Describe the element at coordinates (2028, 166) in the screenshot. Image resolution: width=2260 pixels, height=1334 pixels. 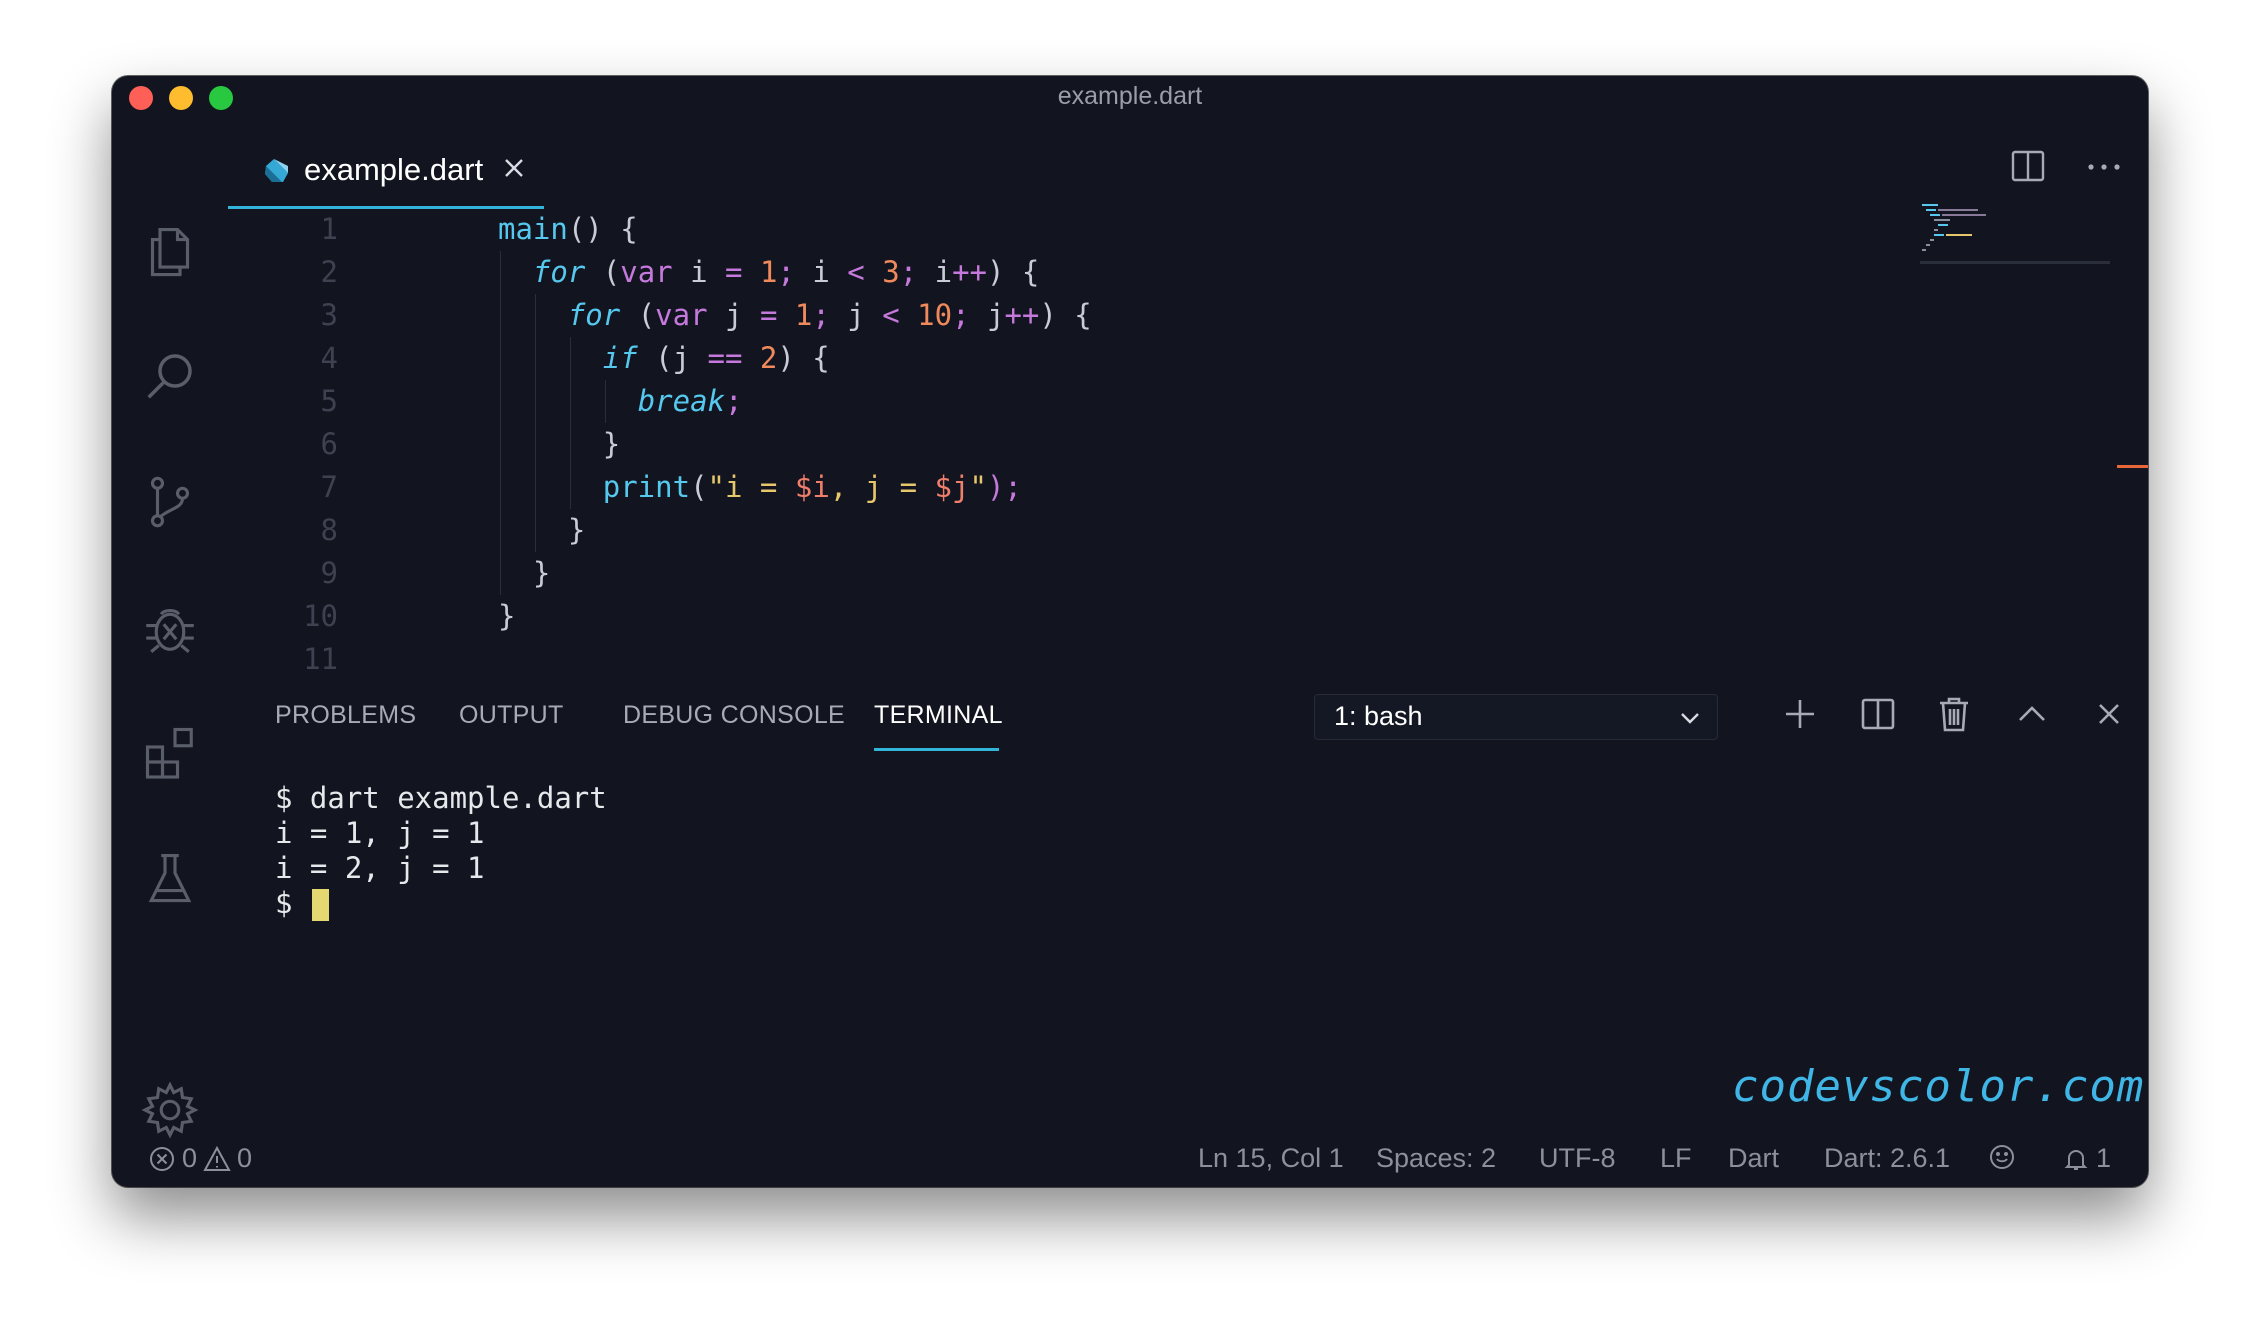
I see `split-editor-icon` at that location.